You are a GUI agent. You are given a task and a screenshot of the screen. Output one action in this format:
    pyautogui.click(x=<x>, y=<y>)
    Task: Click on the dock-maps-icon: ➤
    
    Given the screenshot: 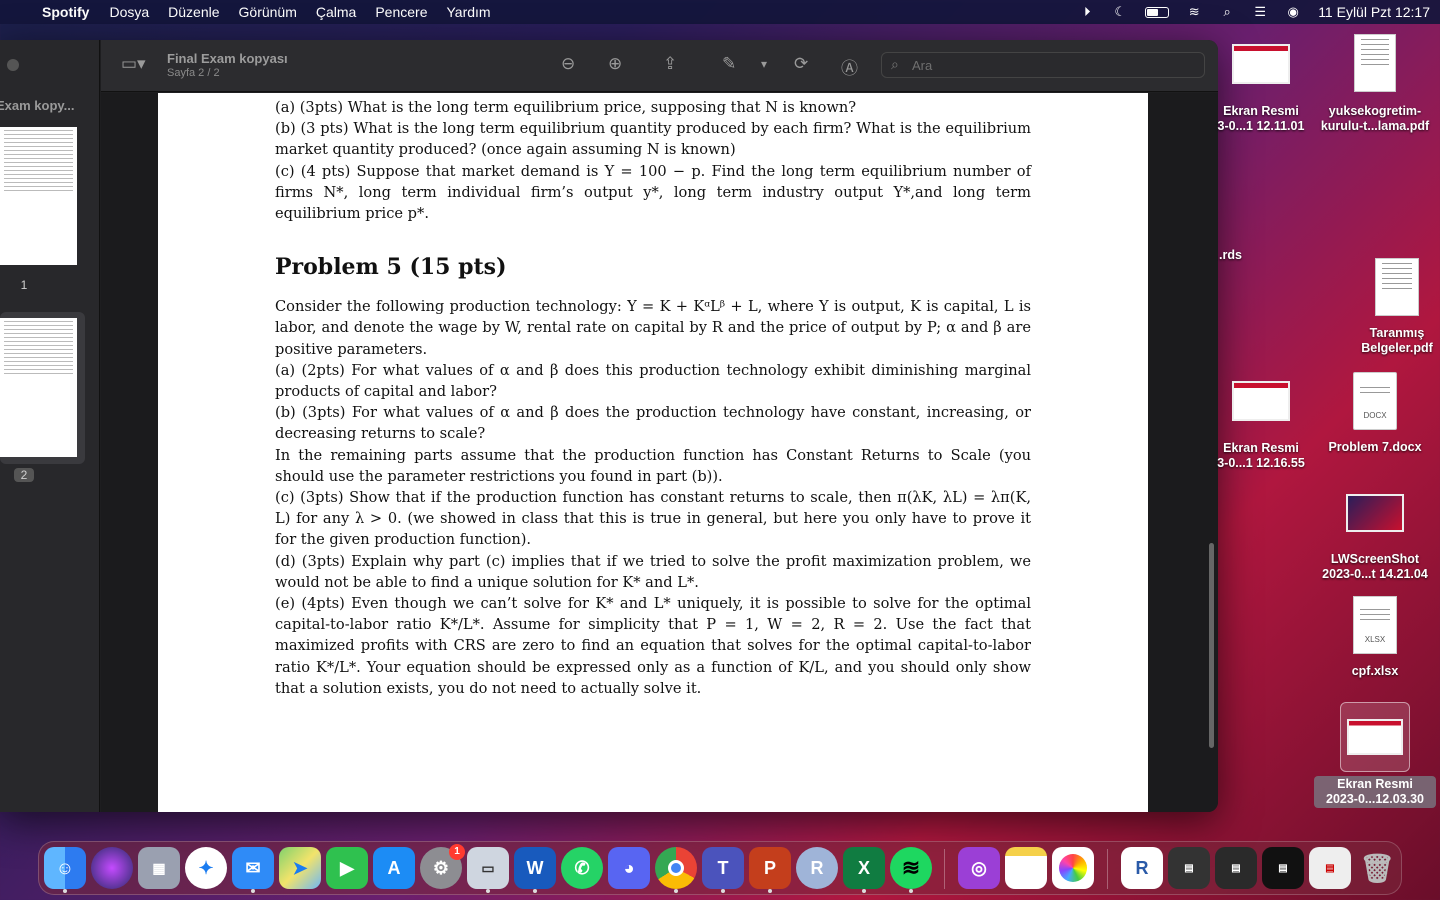 What is the action you would take?
    pyautogui.click(x=300, y=868)
    